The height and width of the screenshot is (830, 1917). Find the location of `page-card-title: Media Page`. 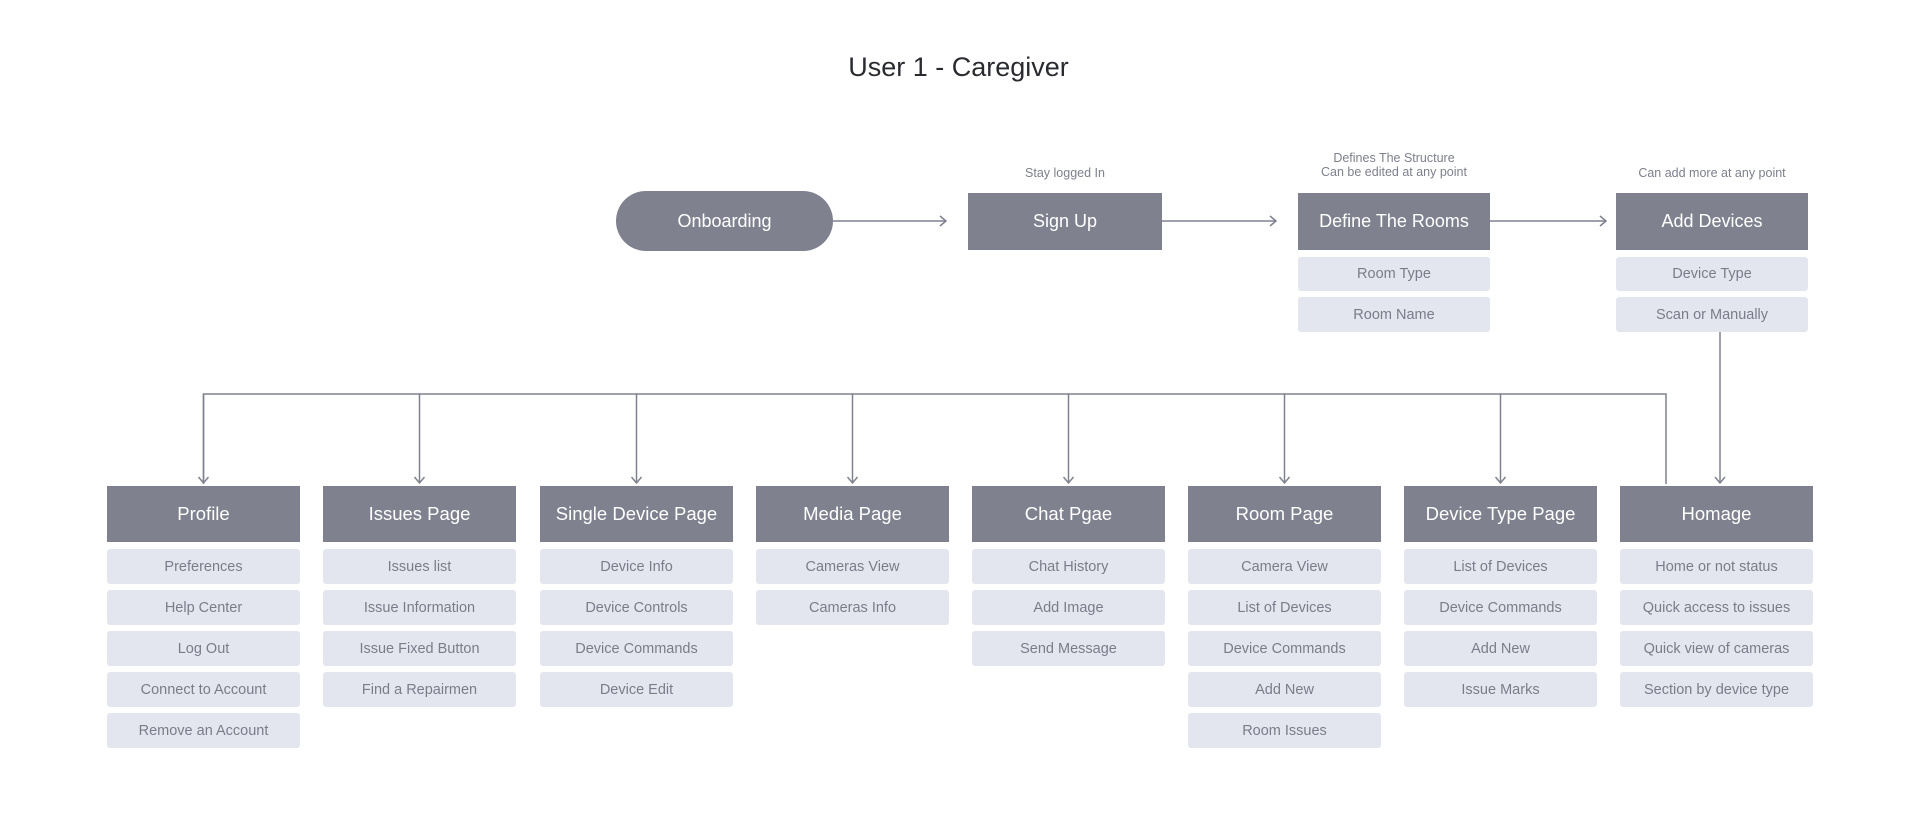

page-card-title: Media Page is located at coordinates (852, 513).